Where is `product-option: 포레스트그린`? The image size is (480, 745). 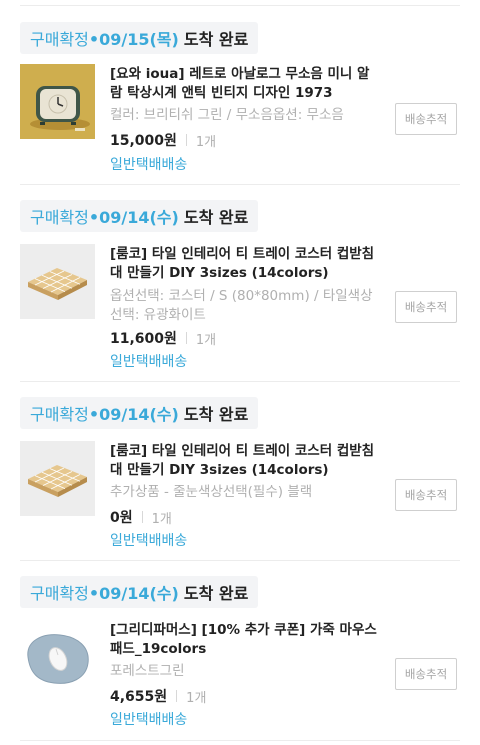
product-option: 포레스트그린 is located at coordinates (147, 671).